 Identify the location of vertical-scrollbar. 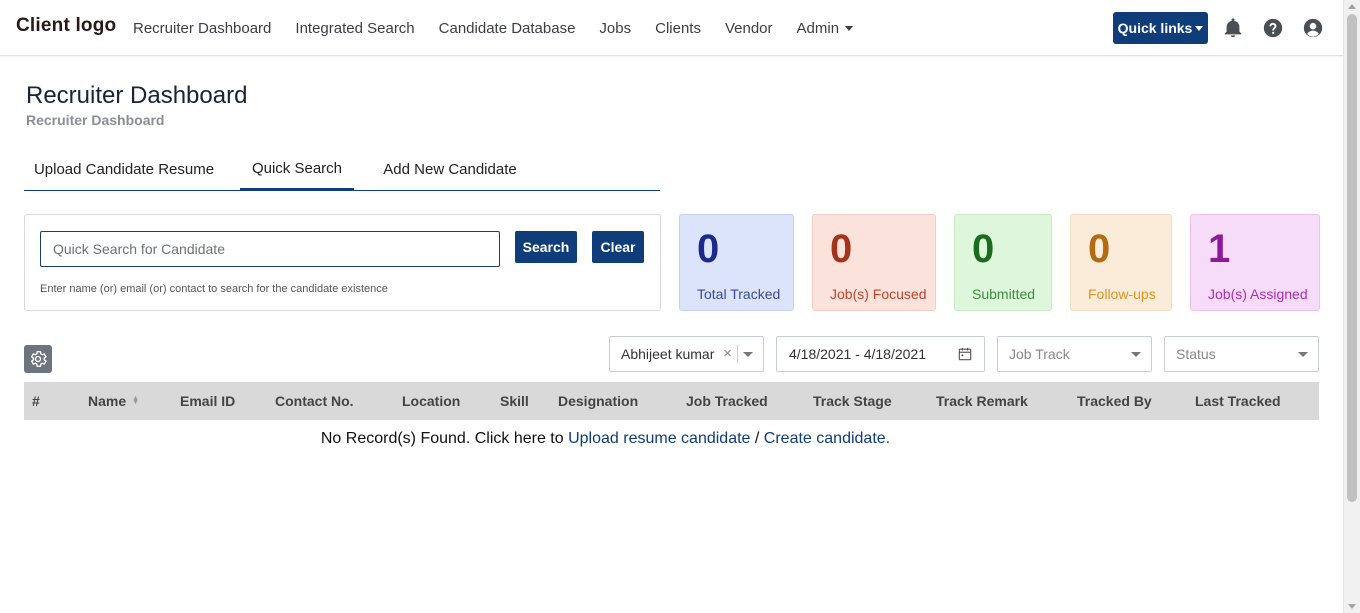
(1351, 306).